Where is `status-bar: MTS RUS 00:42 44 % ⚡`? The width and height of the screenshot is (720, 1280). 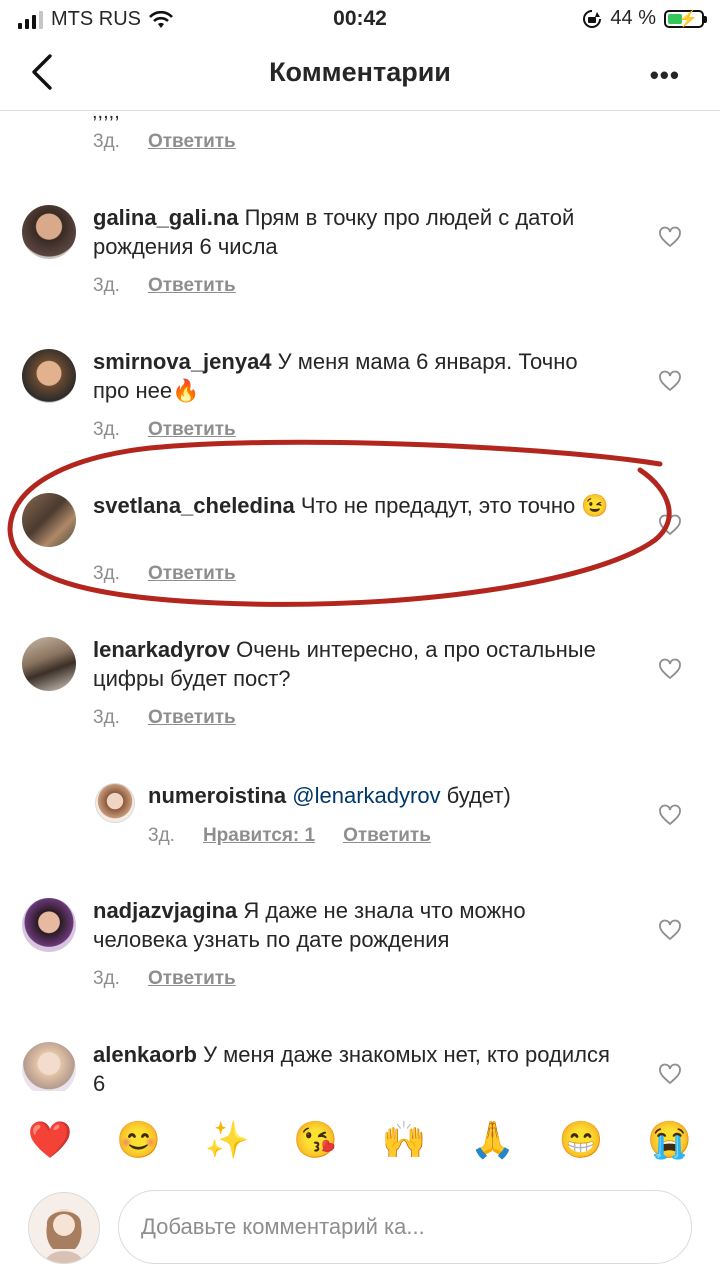
status-bar: MTS RUS 00:42 44 % ⚡ is located at coordinates (360, 20).